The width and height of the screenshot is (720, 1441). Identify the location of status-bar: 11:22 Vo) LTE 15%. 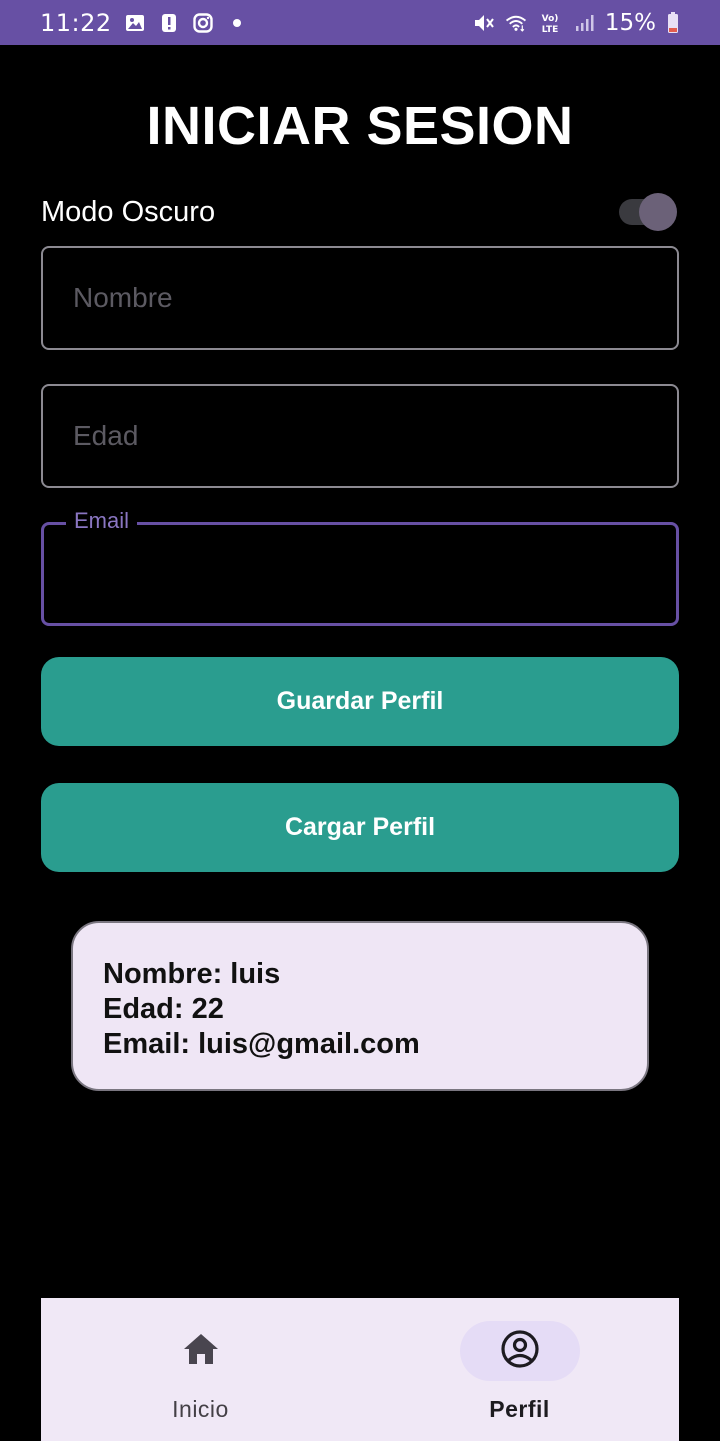
(360, 22).